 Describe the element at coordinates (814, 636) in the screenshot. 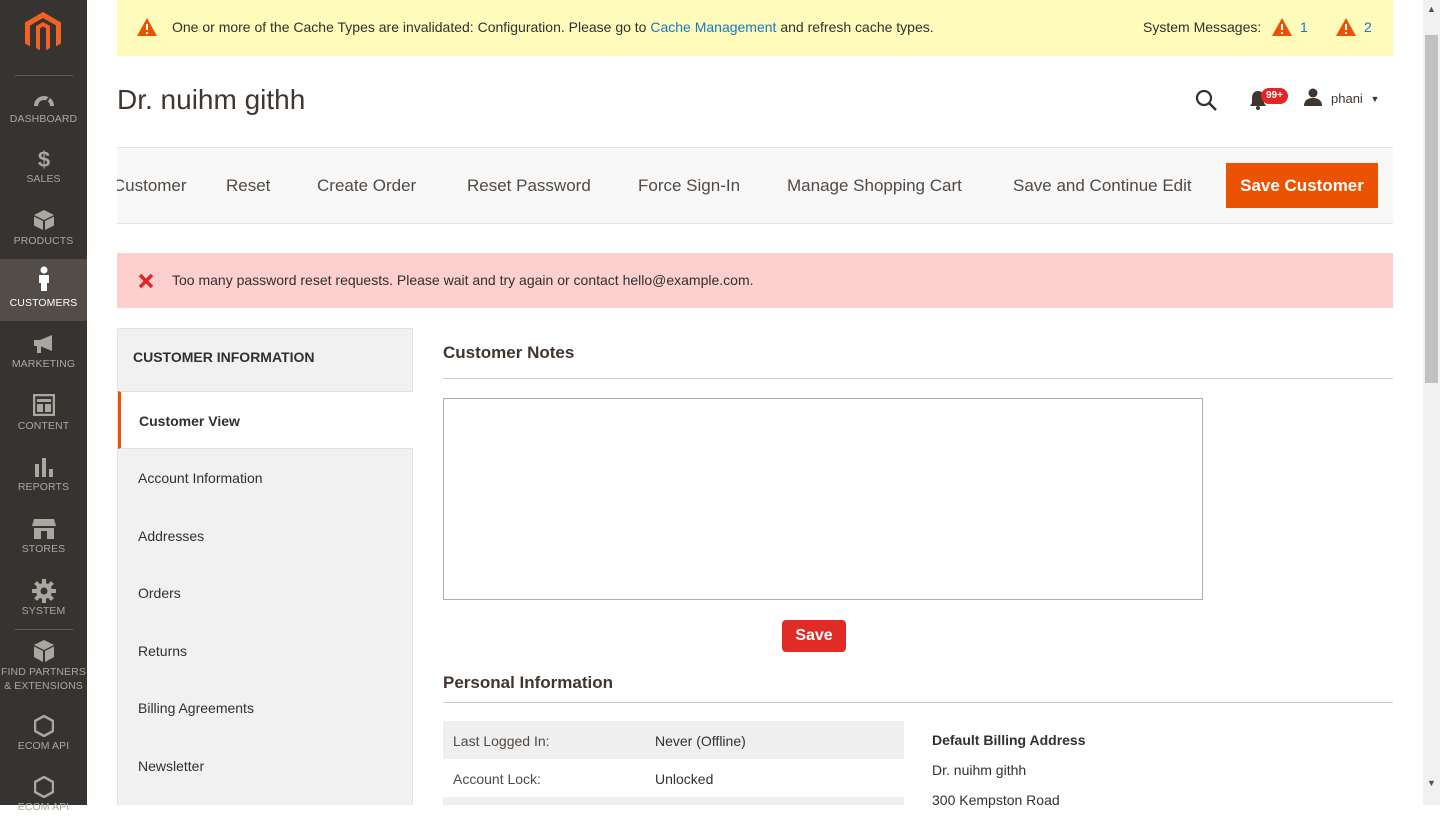

I see `save-notes-button: Save` at that location.